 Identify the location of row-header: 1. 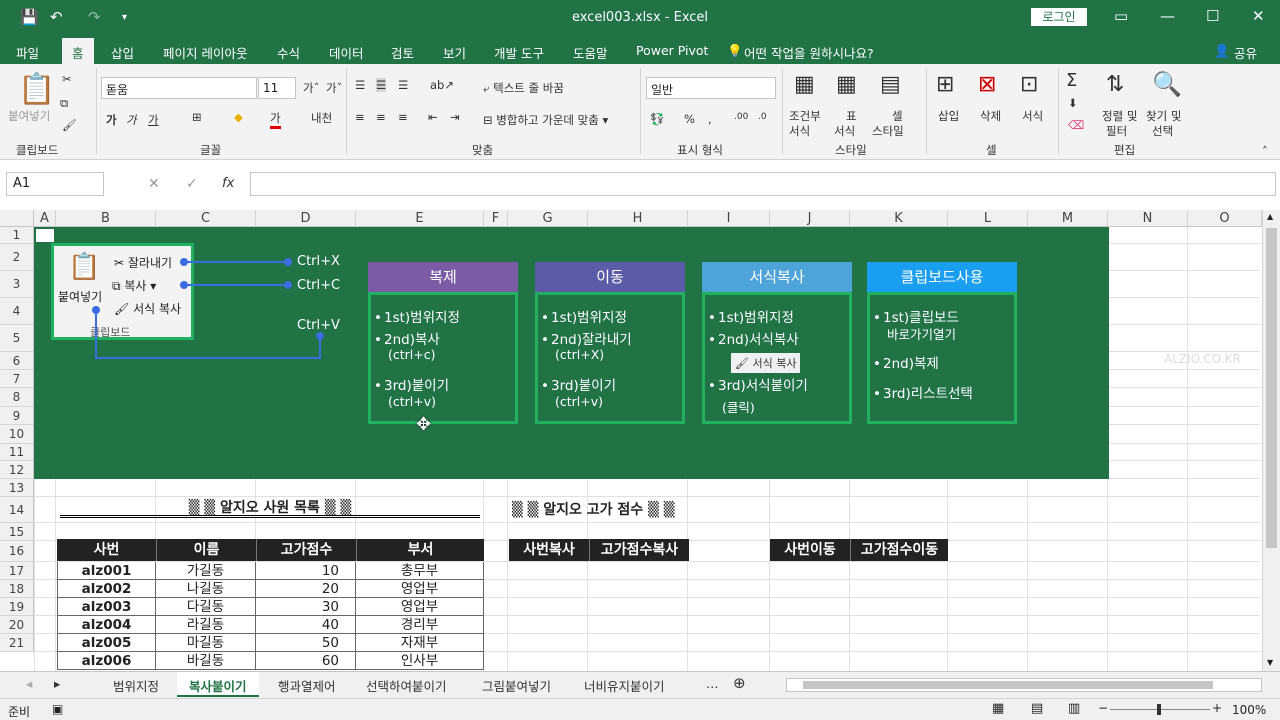
(17, 235).